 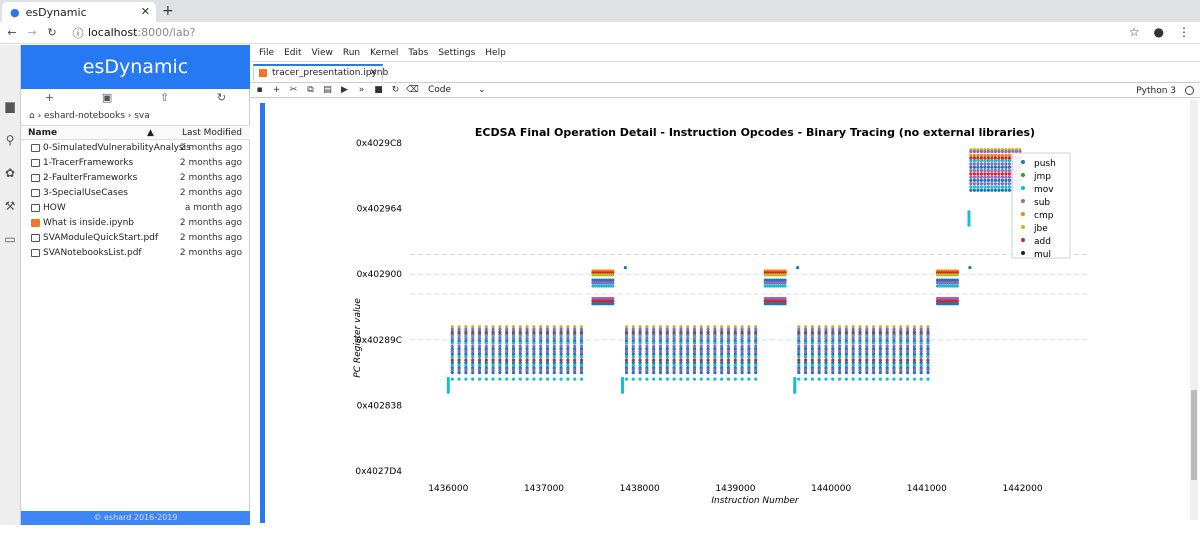 What do you see at coordinates (213, 208) in the screenshot?
I see `file-modified: a month ago` at bounding box center [213, 208].